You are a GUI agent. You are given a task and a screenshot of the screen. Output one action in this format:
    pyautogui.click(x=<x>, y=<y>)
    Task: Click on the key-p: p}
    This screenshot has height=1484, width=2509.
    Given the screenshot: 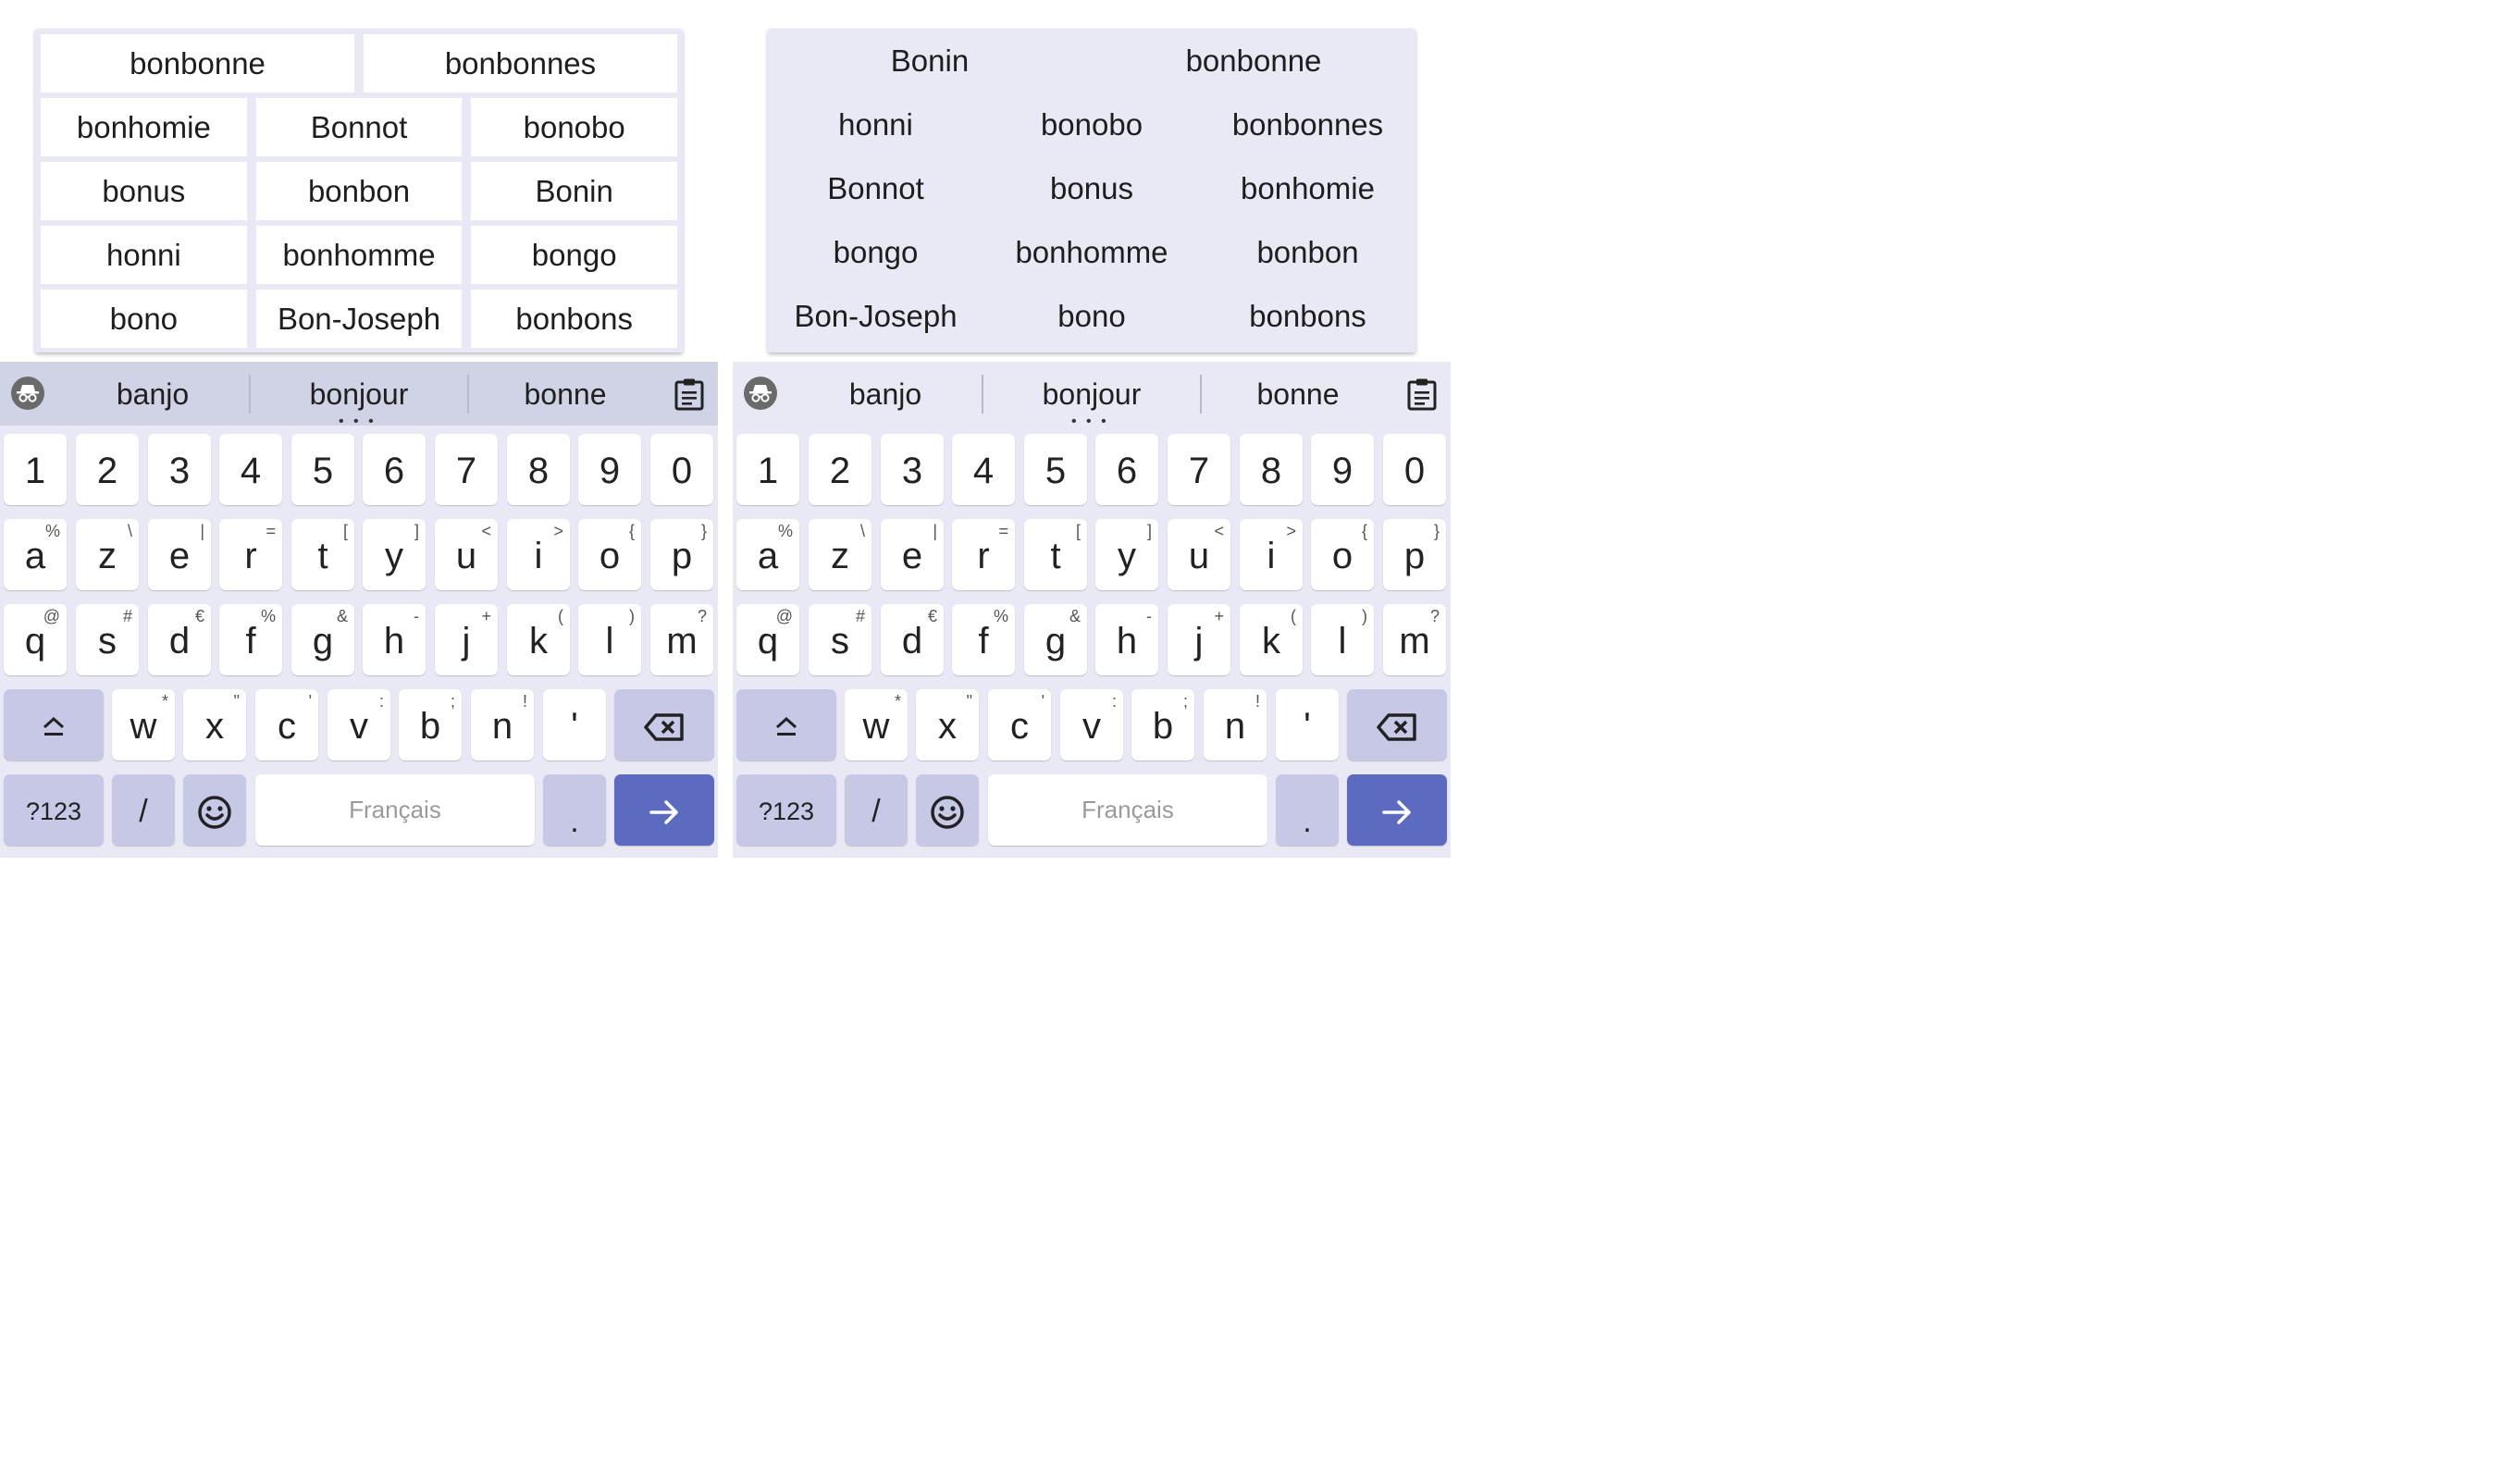 What is the action you would take?
    pyautogui.click(x=682, y=554)
    